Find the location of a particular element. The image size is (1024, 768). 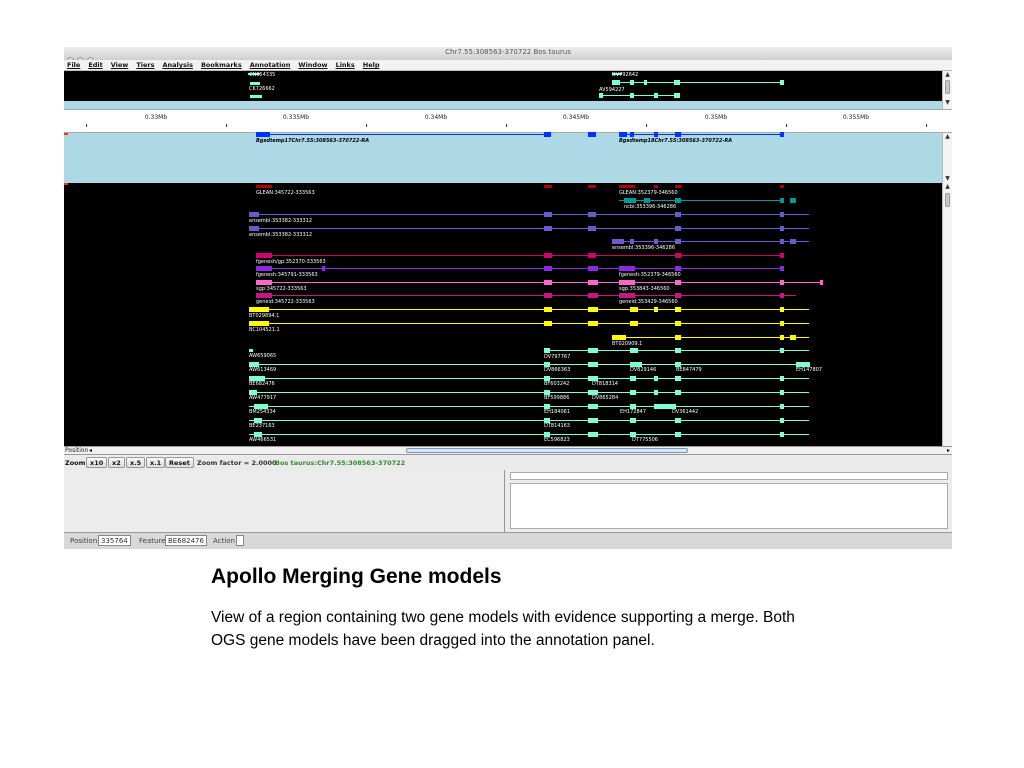

evidence-label: BE682476 is located at coordinates (262, 384).